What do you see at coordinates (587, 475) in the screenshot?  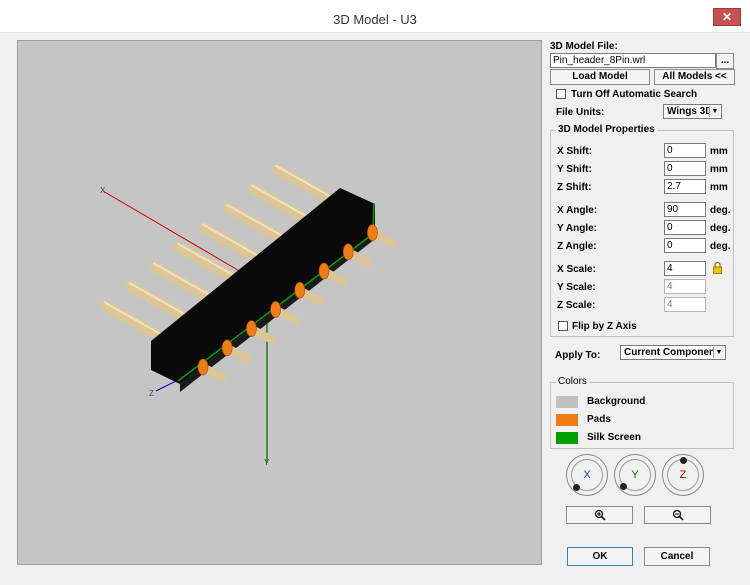 I see `rotate-x-control: X` at bounding box center [587, 475].